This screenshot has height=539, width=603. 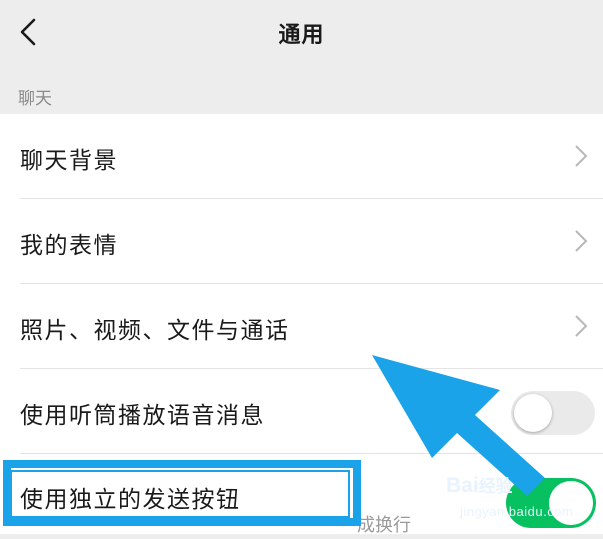 What do you see at coordinates (458, 425) in the screenshot?
I see `annotation-arrow-icon` at bounding box center [458, 425].